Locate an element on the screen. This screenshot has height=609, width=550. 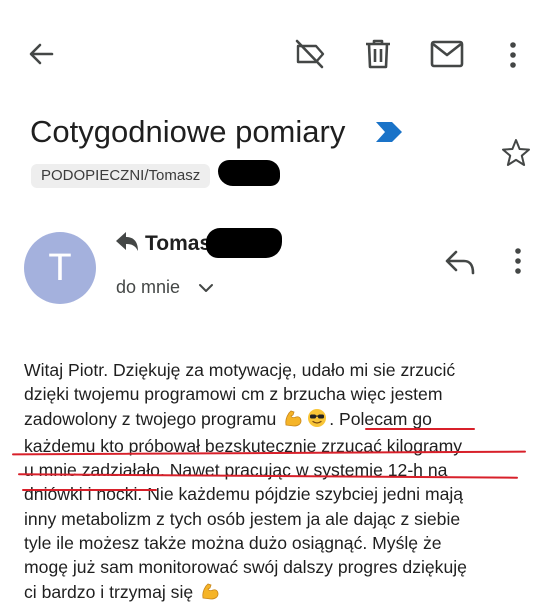
body-text: zadowolony z twojego programu is located at coordinates (150, 418).